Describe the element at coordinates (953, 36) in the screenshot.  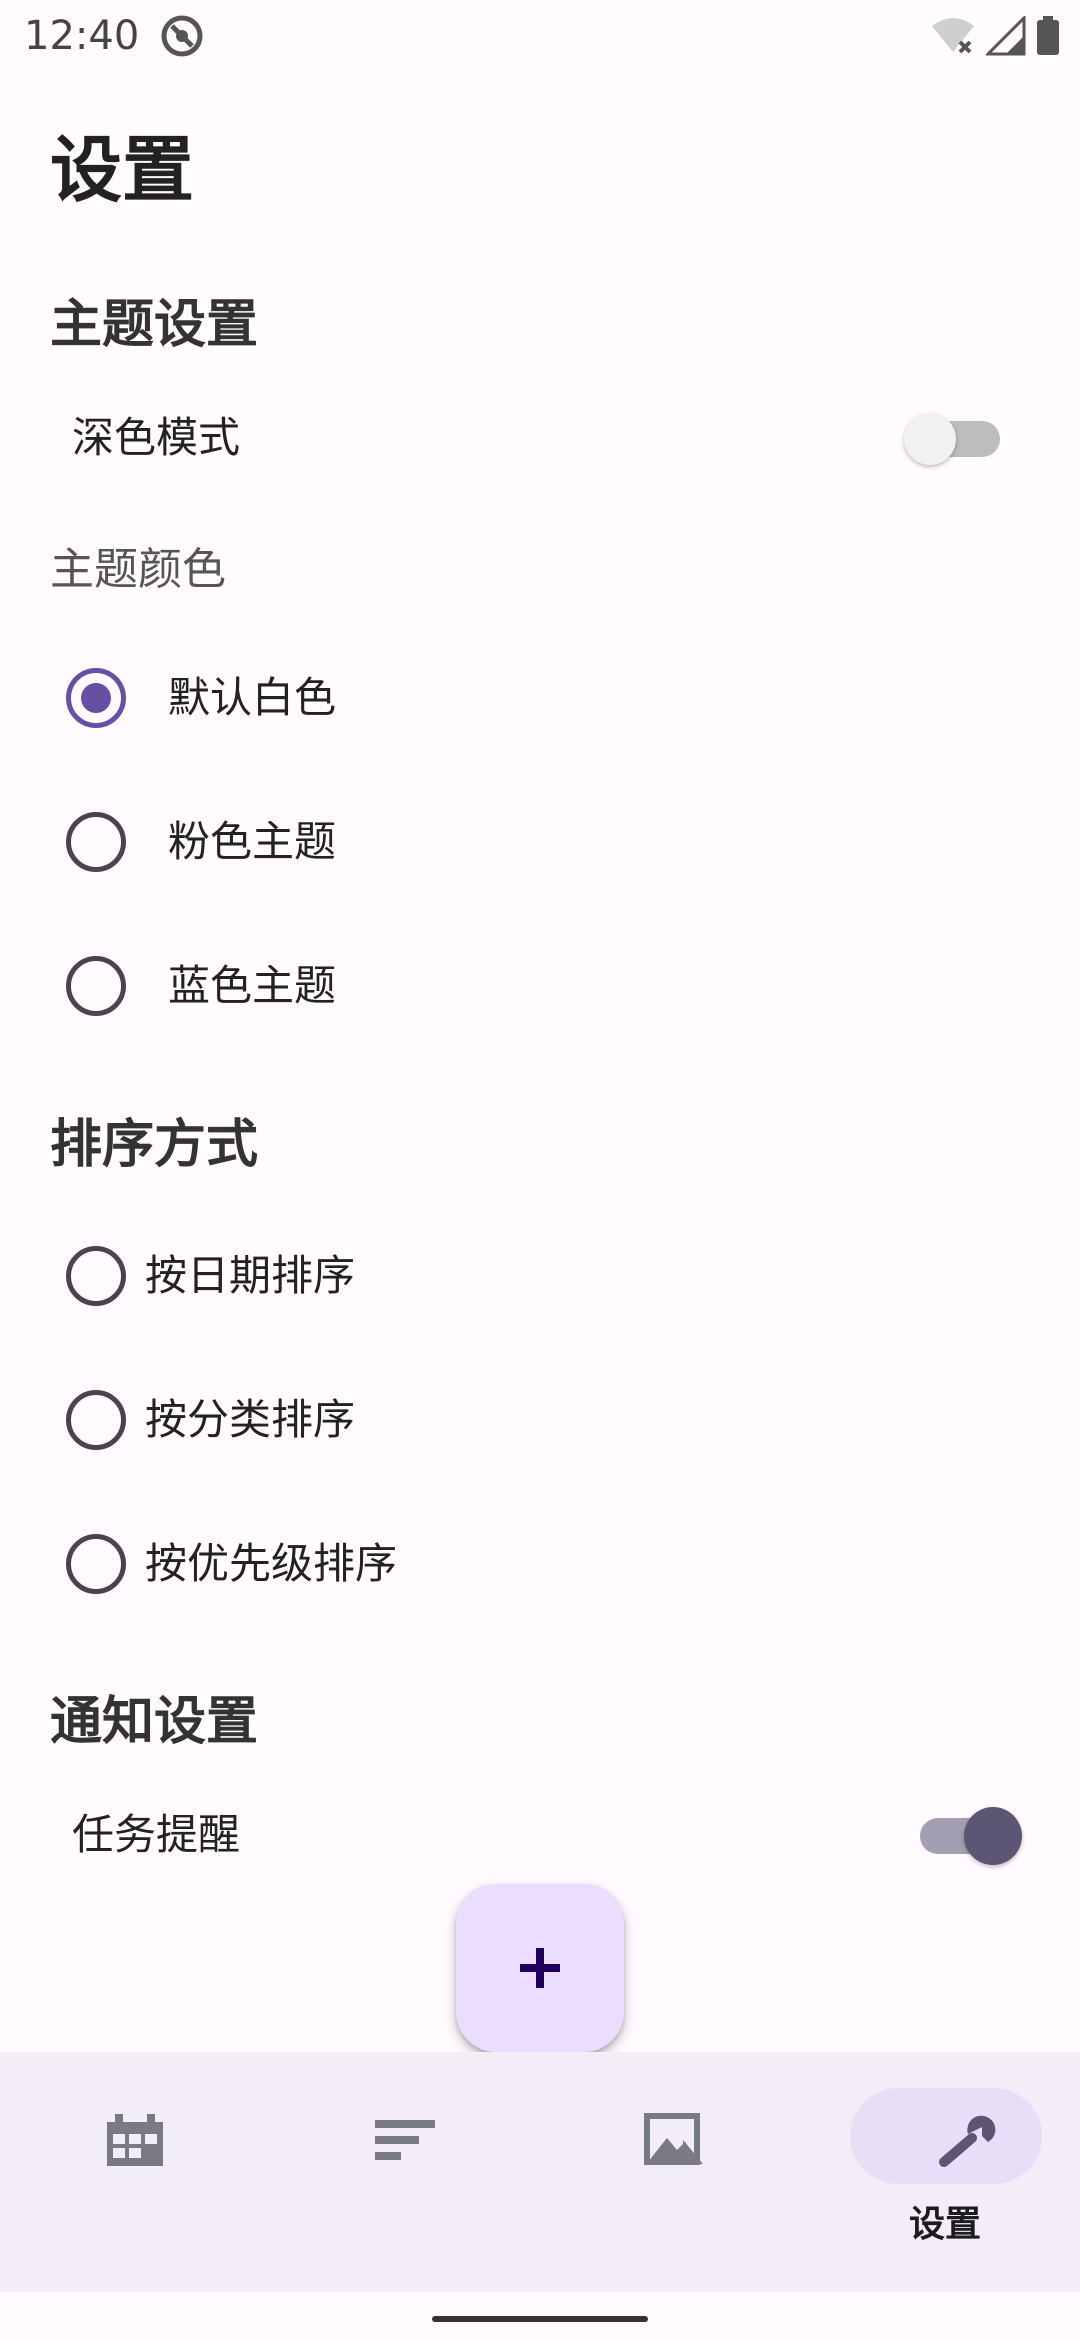
I see `wifi-off-icon` at that location.